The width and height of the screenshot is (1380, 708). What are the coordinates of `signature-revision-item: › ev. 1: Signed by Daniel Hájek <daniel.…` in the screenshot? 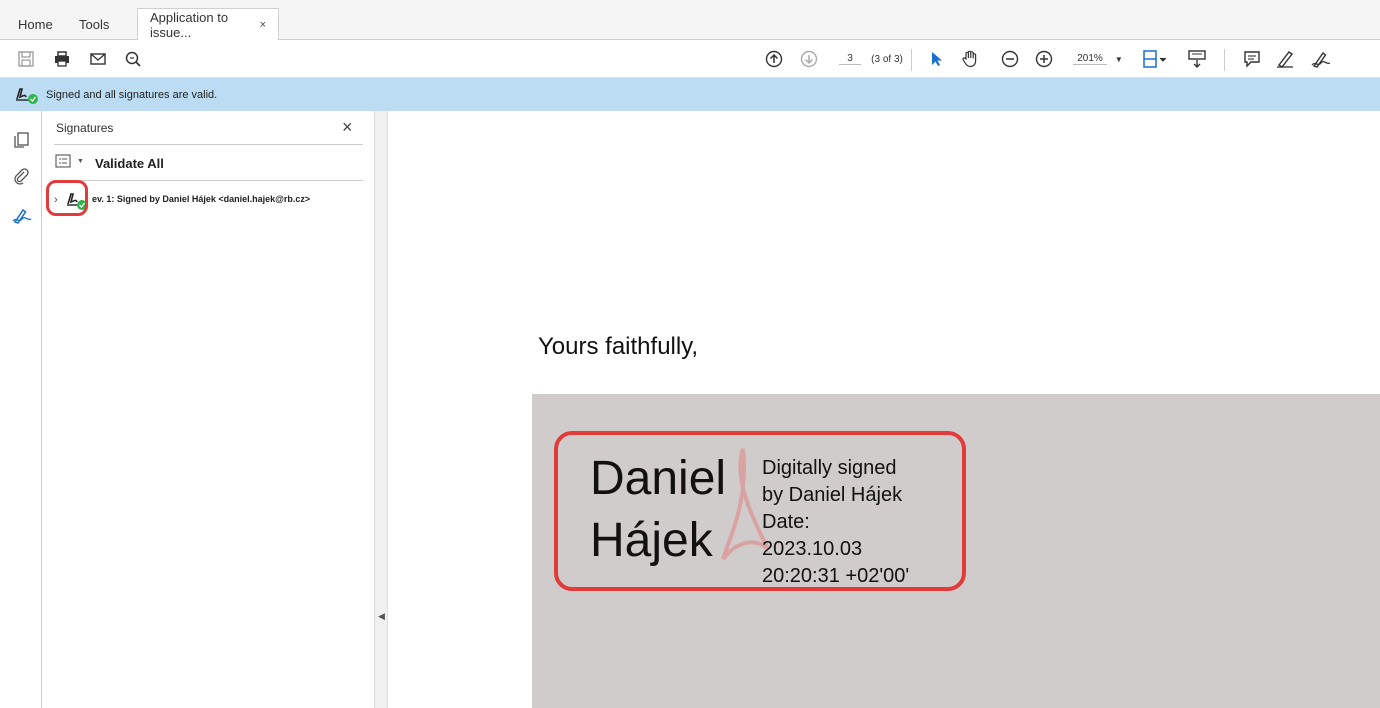 It's located at (207, 198).